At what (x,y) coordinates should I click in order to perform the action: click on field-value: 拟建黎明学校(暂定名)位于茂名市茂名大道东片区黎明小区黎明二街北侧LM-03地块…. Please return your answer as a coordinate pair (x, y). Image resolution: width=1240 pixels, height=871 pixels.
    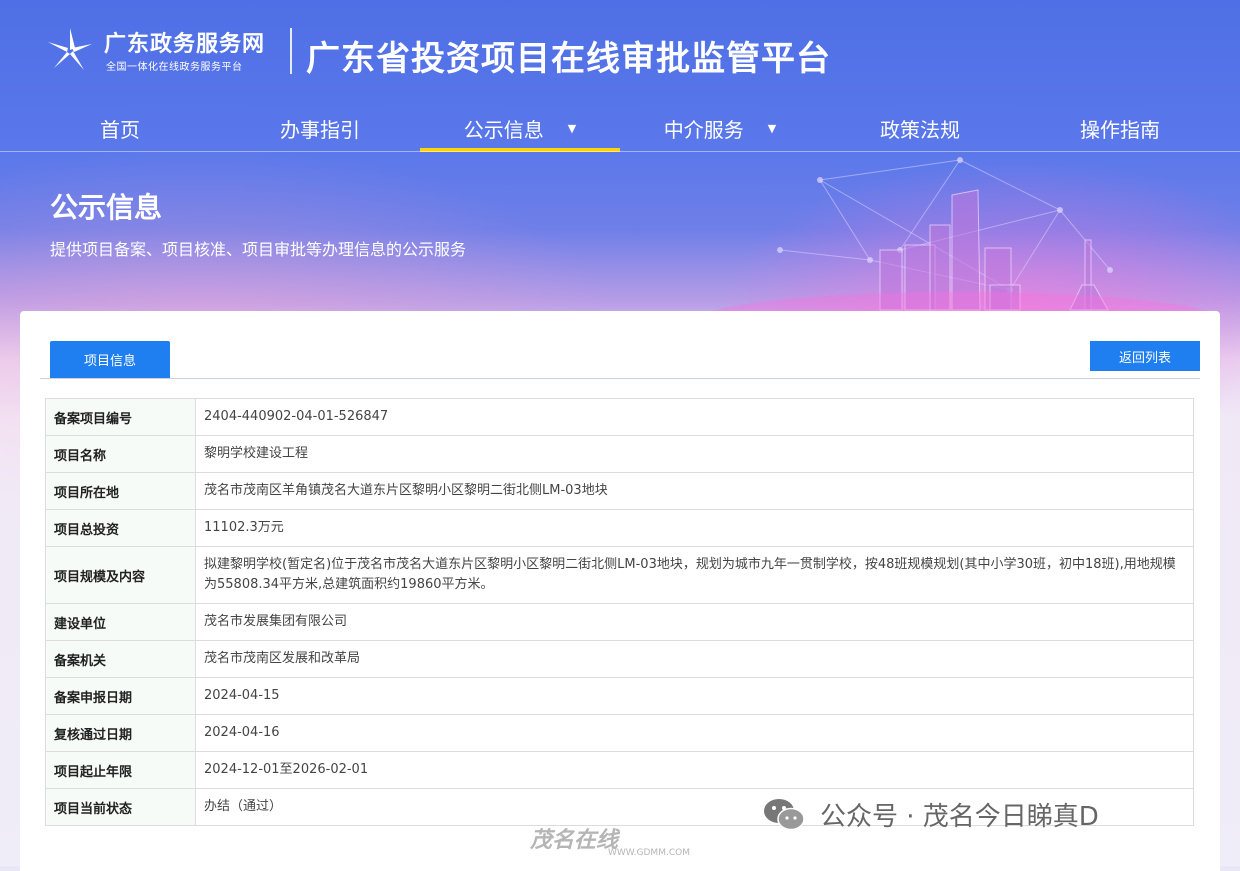
    Looking at the image, I should click on (694, 575).